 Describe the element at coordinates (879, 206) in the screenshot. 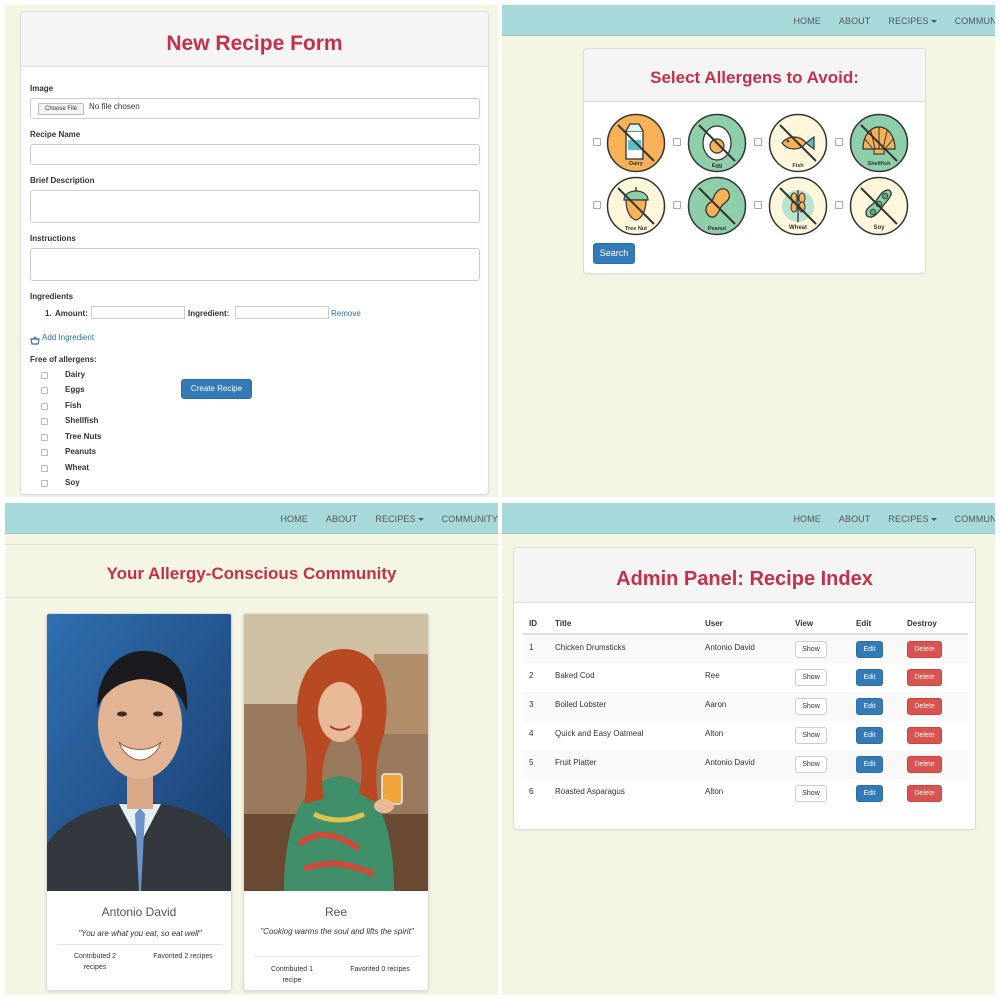

I see `soybean-icon: Soy` at that location.